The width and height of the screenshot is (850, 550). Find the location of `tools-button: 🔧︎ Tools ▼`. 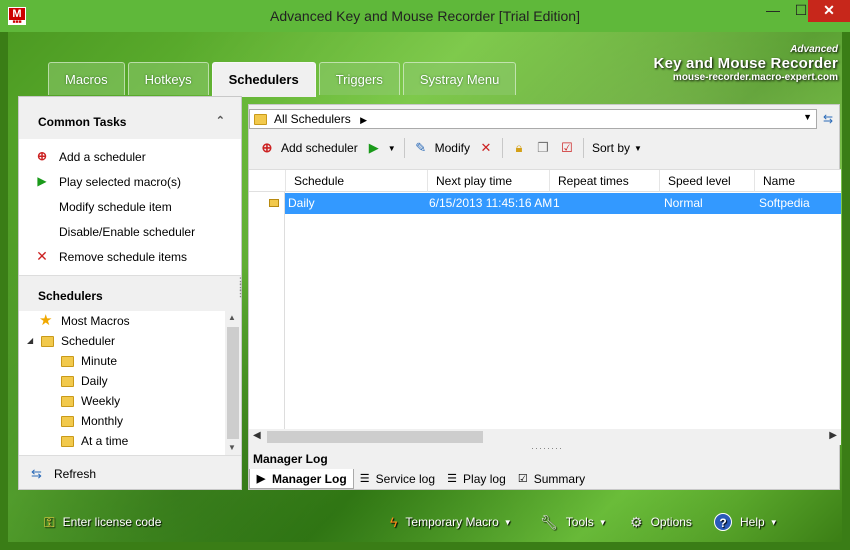

tools-button: 🔧︎ Tools ▼ is located at coordinates (573, 522).